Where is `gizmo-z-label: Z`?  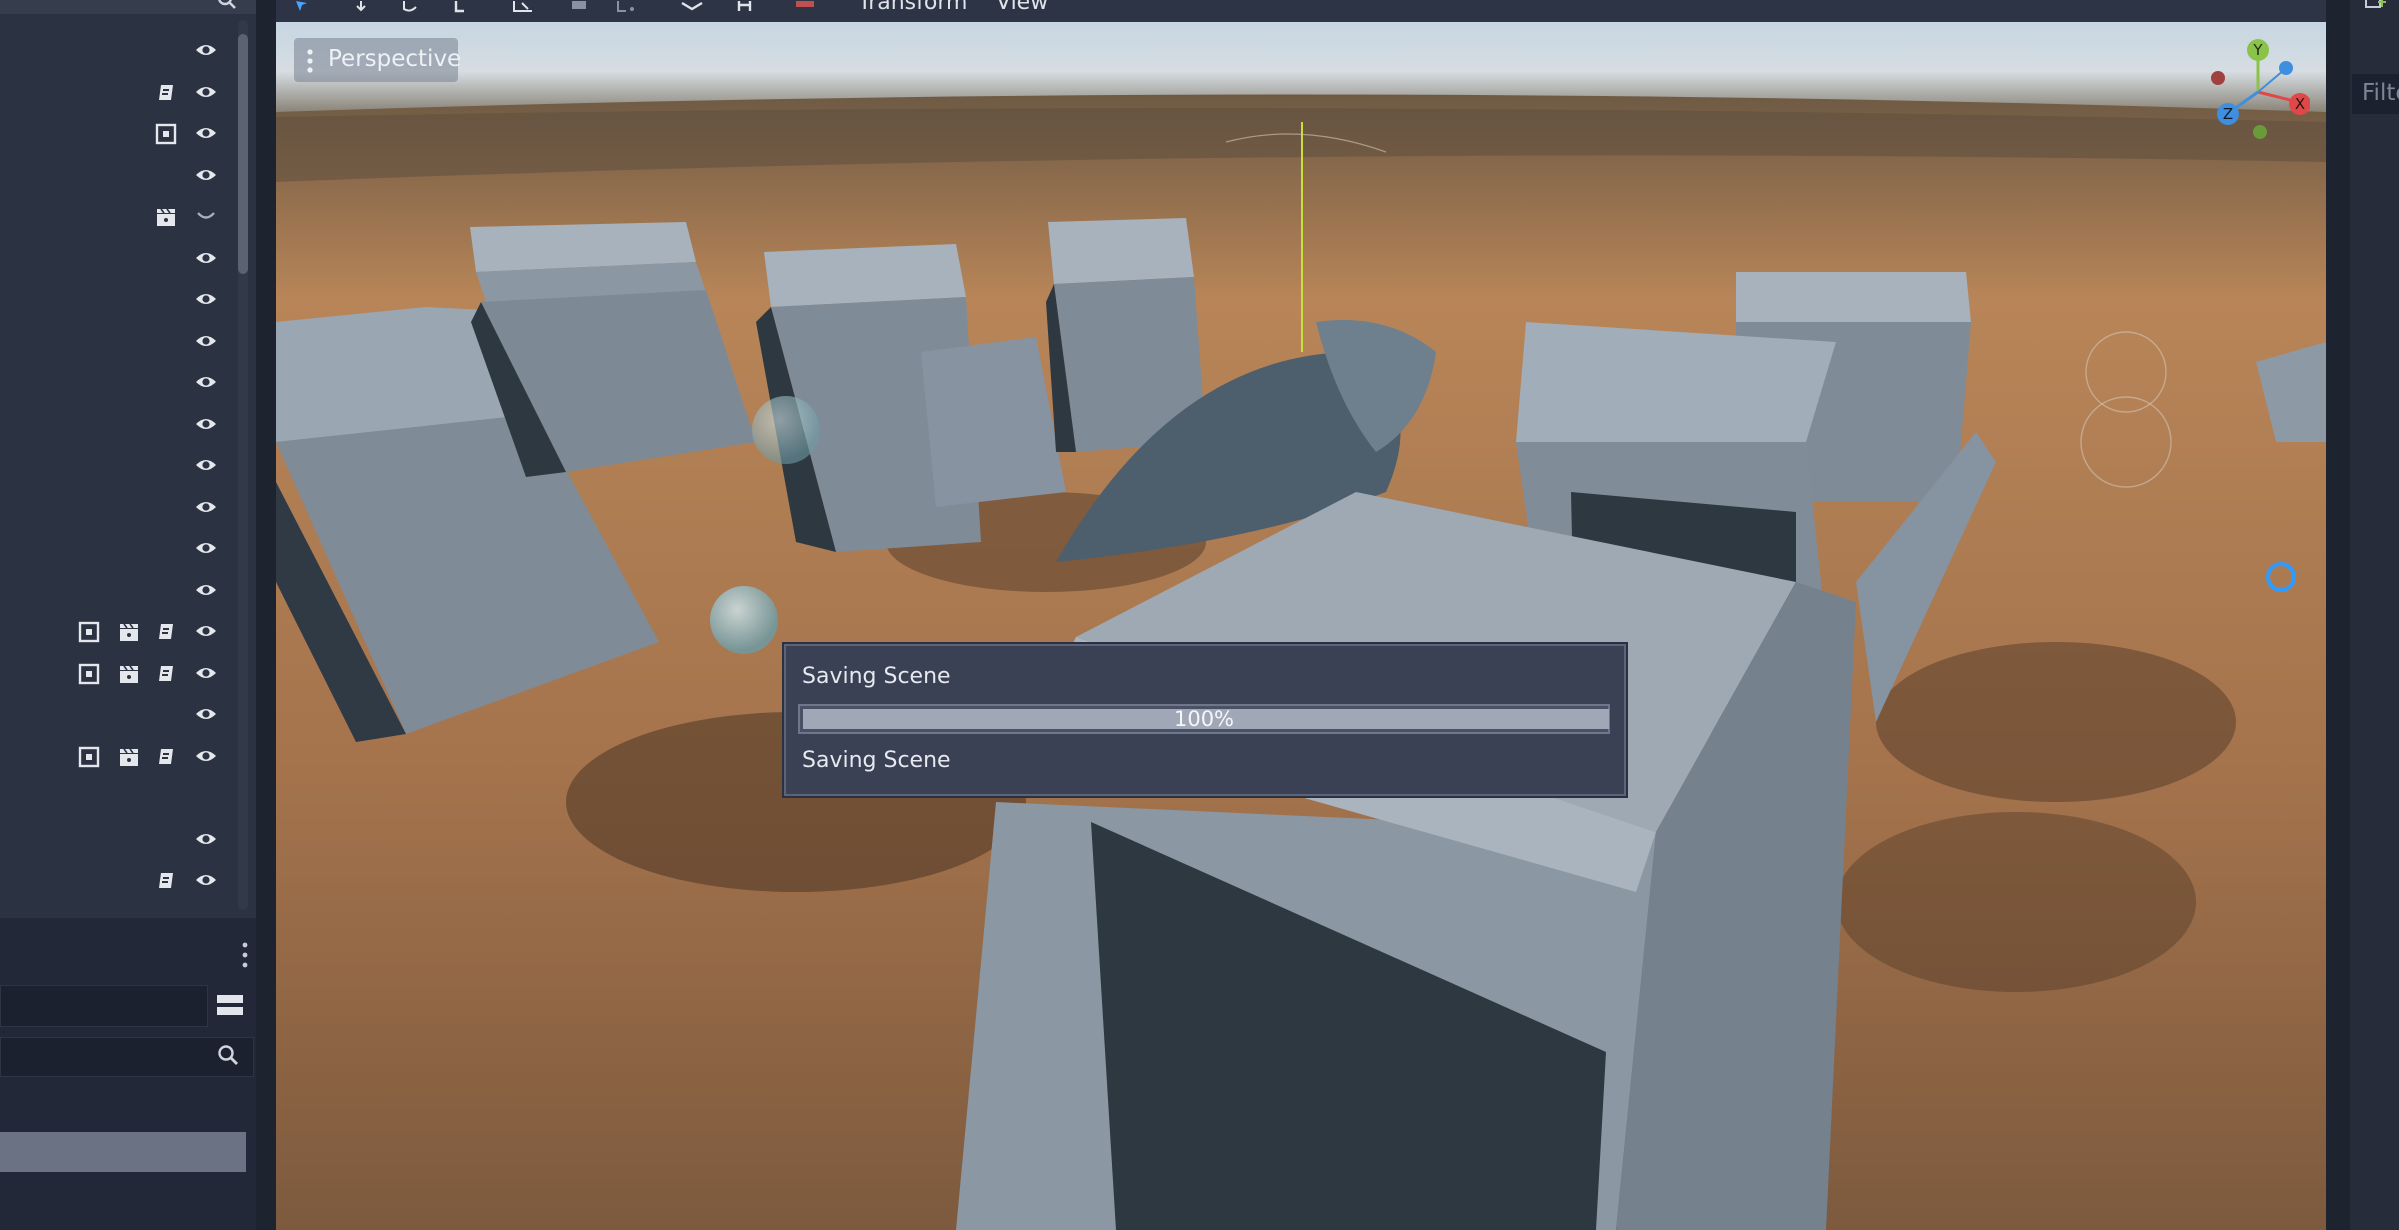 gizmo-z-label: Z is located at coordinates (2228, 114).